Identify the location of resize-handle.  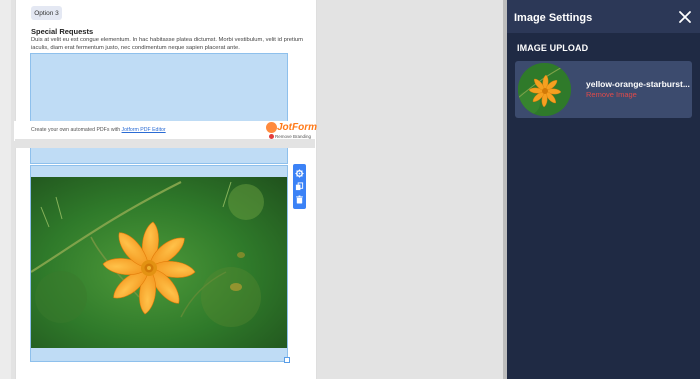
(287, 360).